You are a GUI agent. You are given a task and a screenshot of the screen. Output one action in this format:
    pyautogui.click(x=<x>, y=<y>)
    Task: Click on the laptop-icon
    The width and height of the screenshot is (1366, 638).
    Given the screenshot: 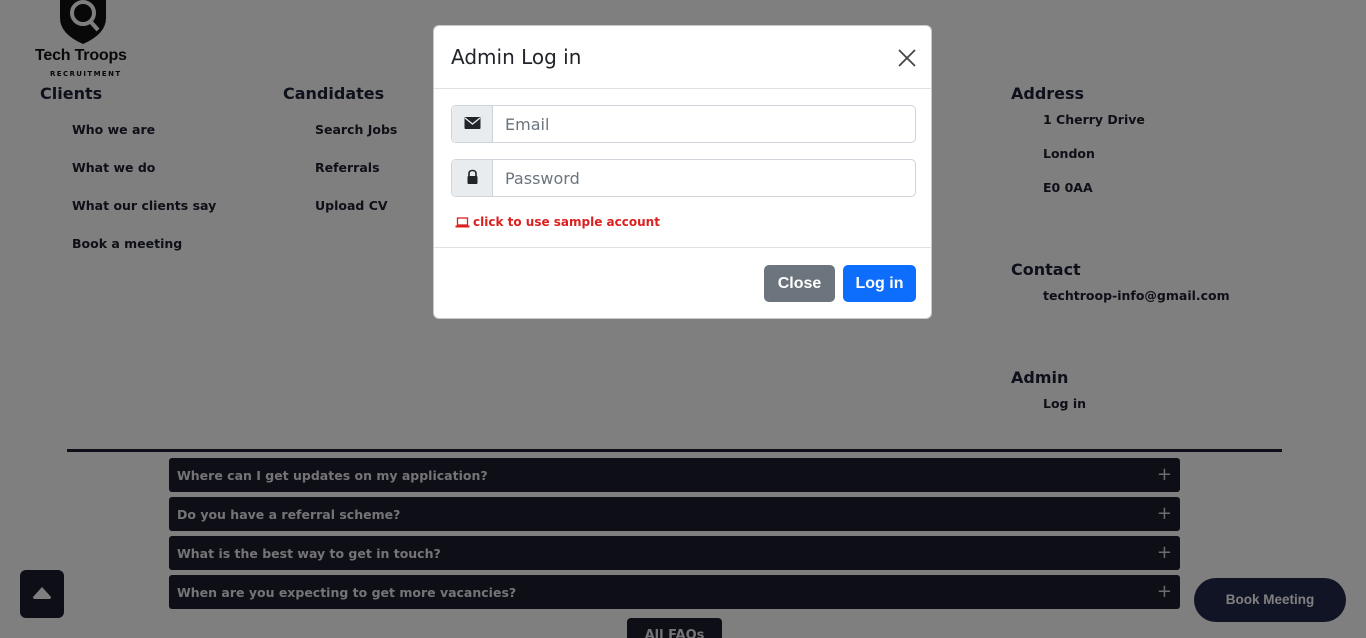 What is the action you would take?
    pyautogui.click(x=462, y=222)
    